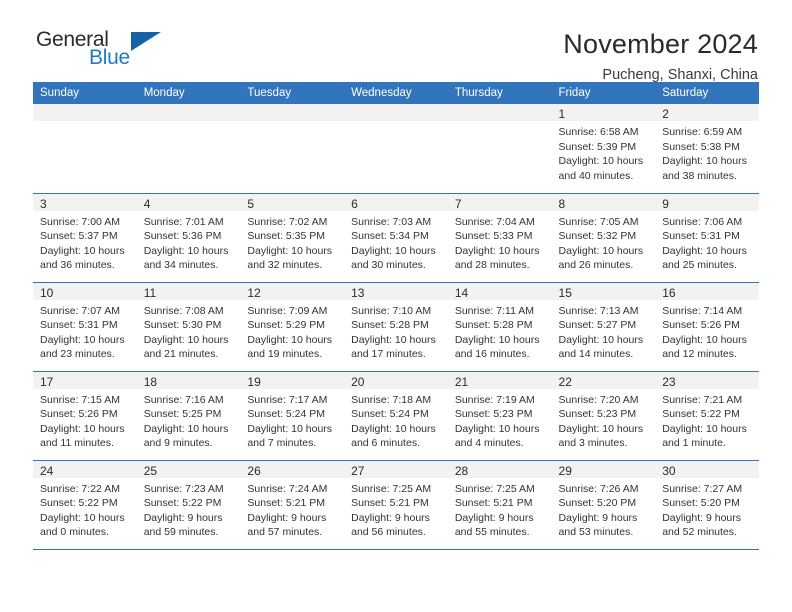 This screenshot has width=792, height=612. Describe the element at coordinates (150, 292) in the screenshot. I see `day-number: 11` at that location.